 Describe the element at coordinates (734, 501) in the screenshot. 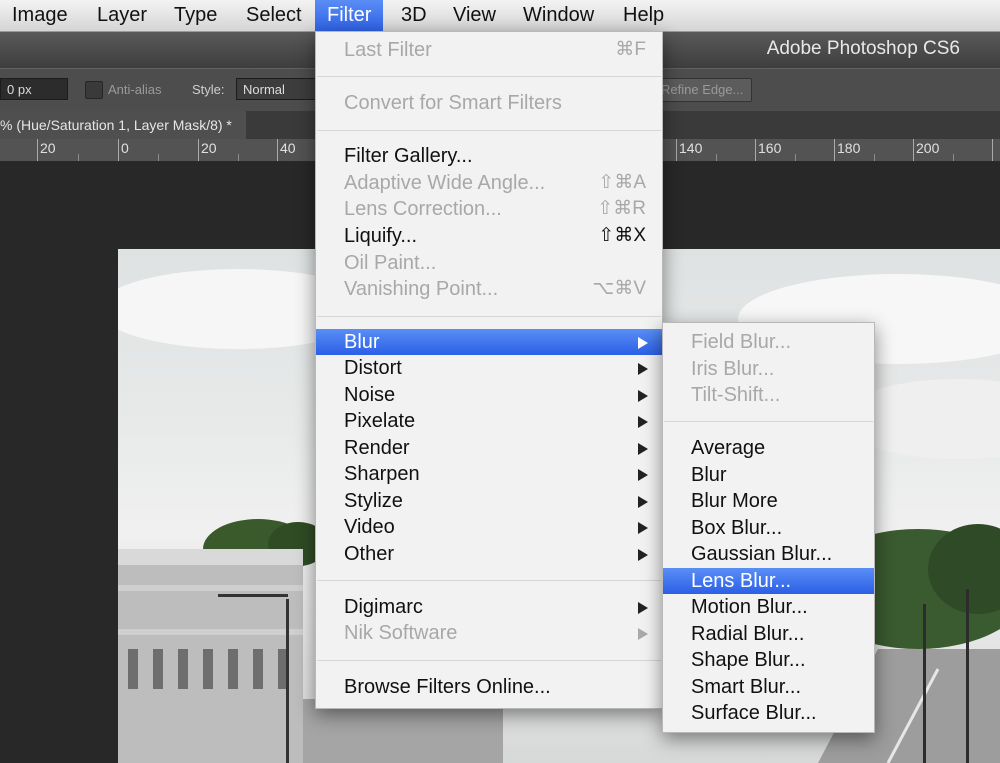

I see `menu-item-label: Blur More` at that location.